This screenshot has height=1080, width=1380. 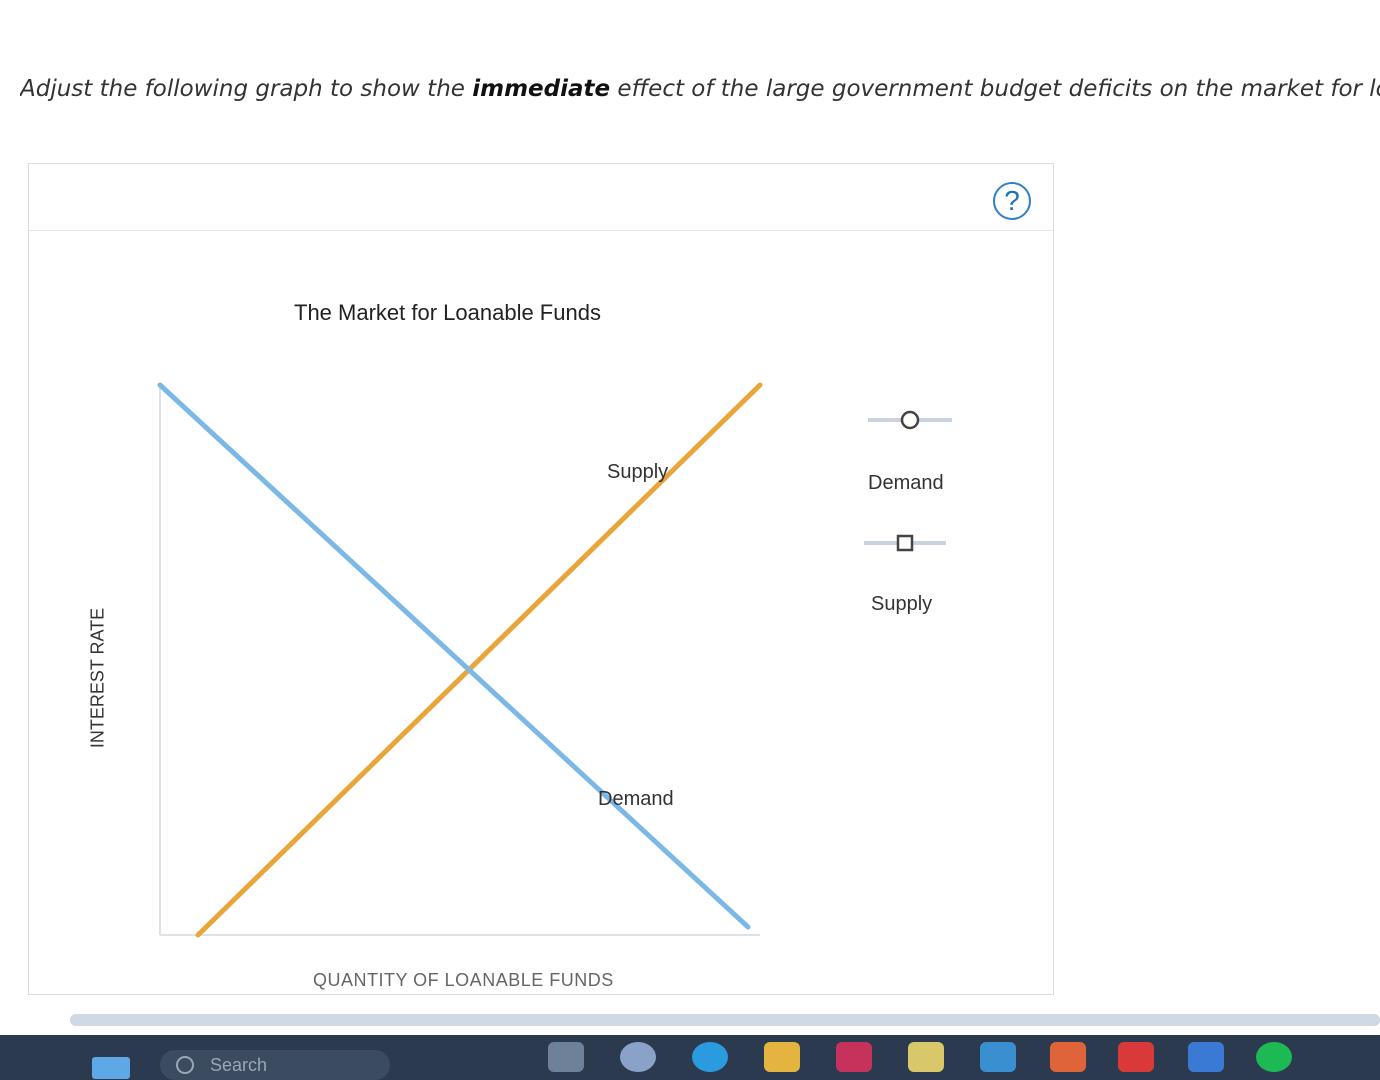 What do you see at coordinates (998, 1057) in the screenshot?
I see `mail-icon` at bounding box center [998, 1057].